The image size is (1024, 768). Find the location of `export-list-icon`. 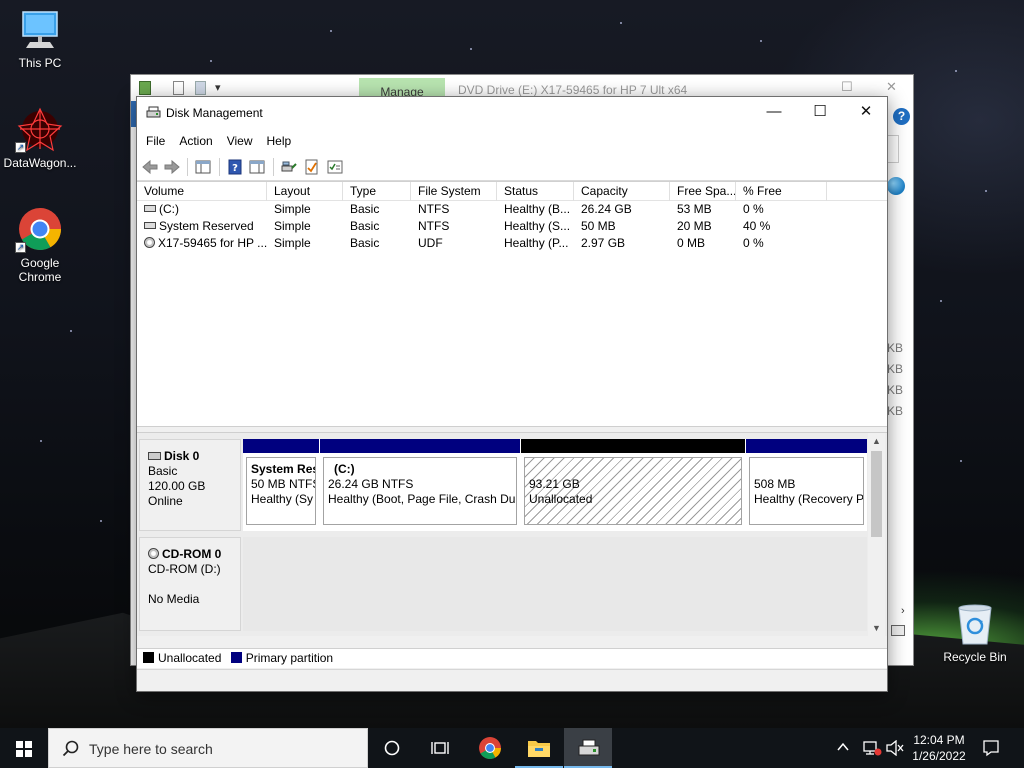

export-list-icon is located at coordinates (335, 167).